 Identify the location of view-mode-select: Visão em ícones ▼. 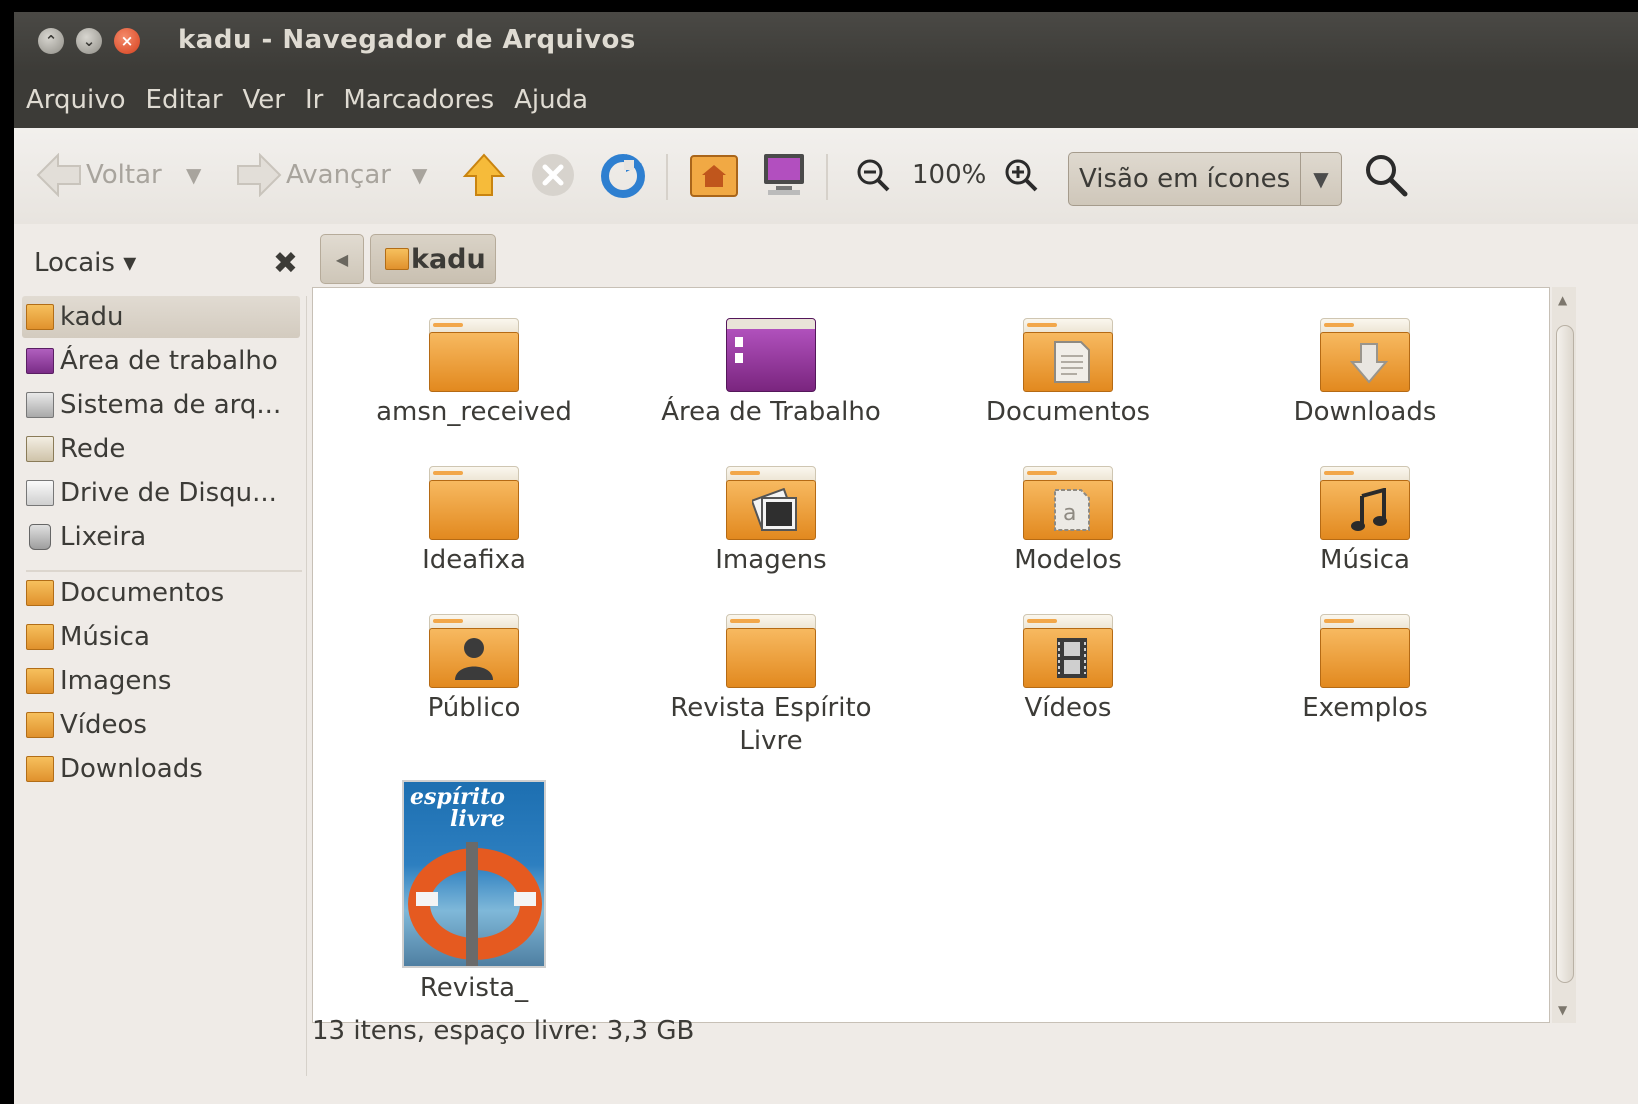
(1205, 179).